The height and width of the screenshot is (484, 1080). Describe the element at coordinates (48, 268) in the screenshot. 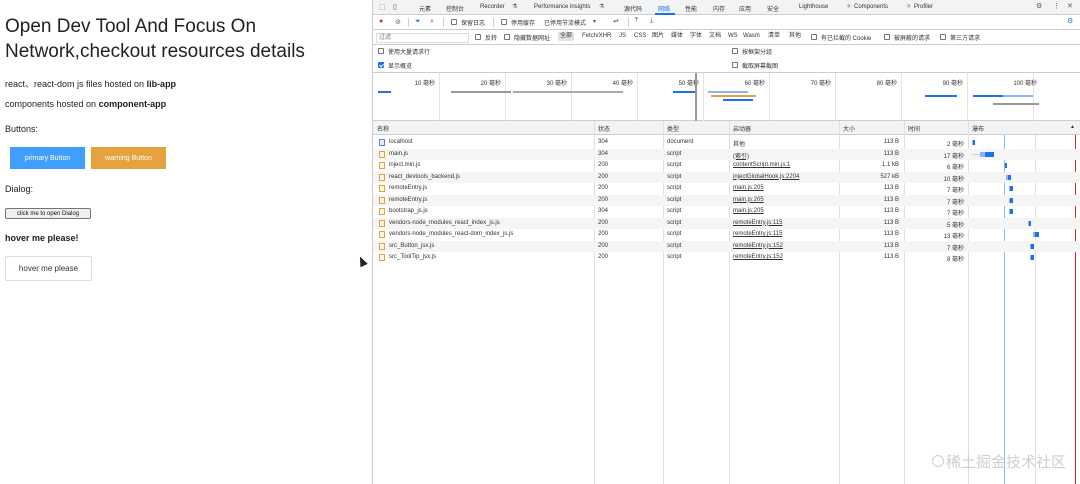

I see `hover-button: hover me please` at that location.